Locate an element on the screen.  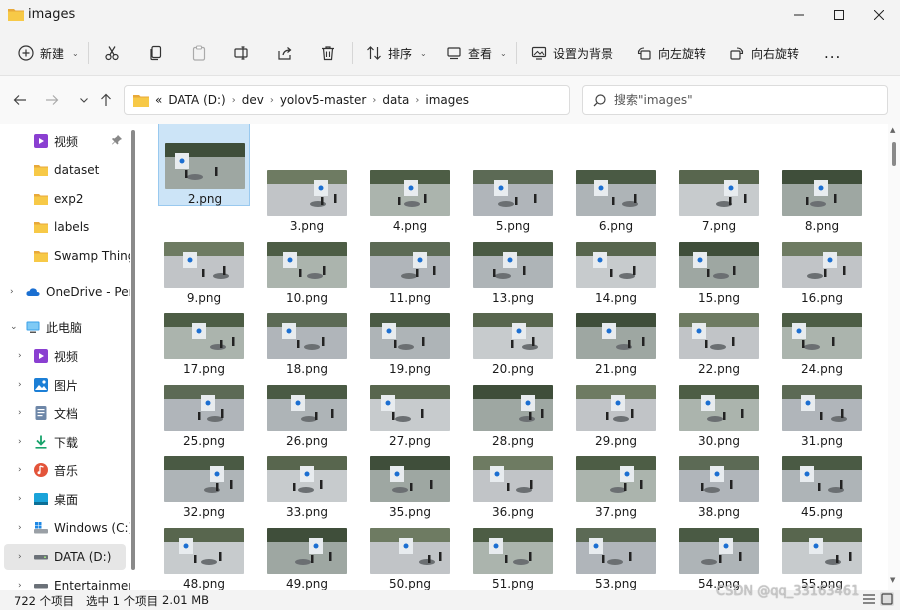
file-item: 49.png is located at coordinates (307, 539).